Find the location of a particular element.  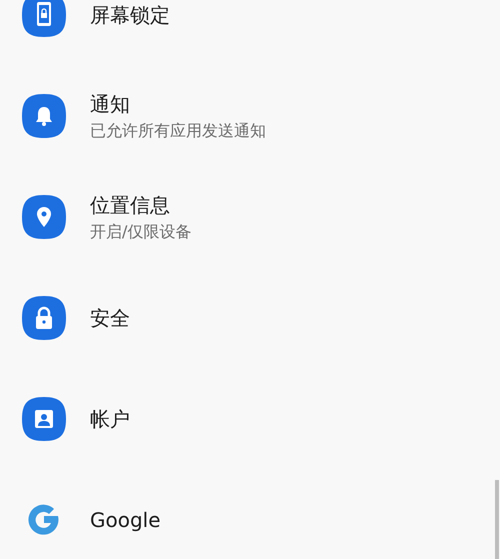

account-icon is located at coordinates (44, 418).